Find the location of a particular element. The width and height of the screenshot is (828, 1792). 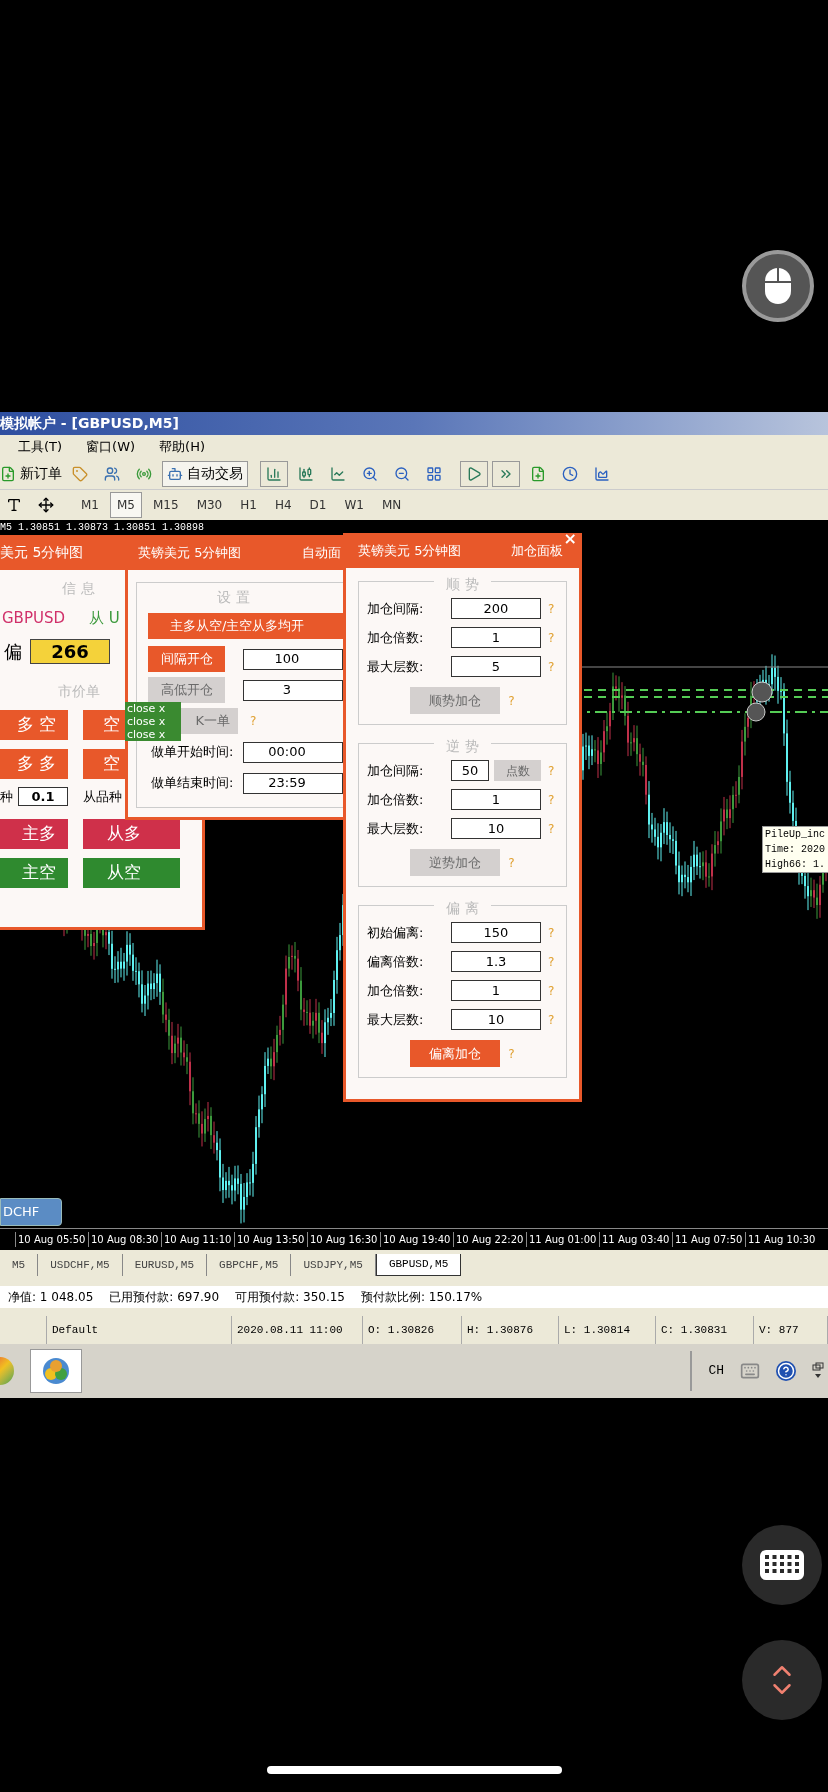

add-indicator-icon is located at coordinates (538, 473).